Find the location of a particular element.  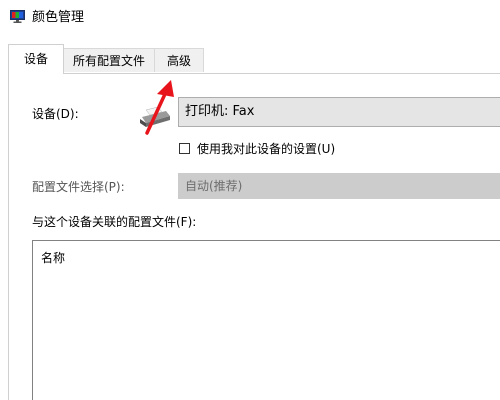

monitor-icon is located at coordinates (17, 16).